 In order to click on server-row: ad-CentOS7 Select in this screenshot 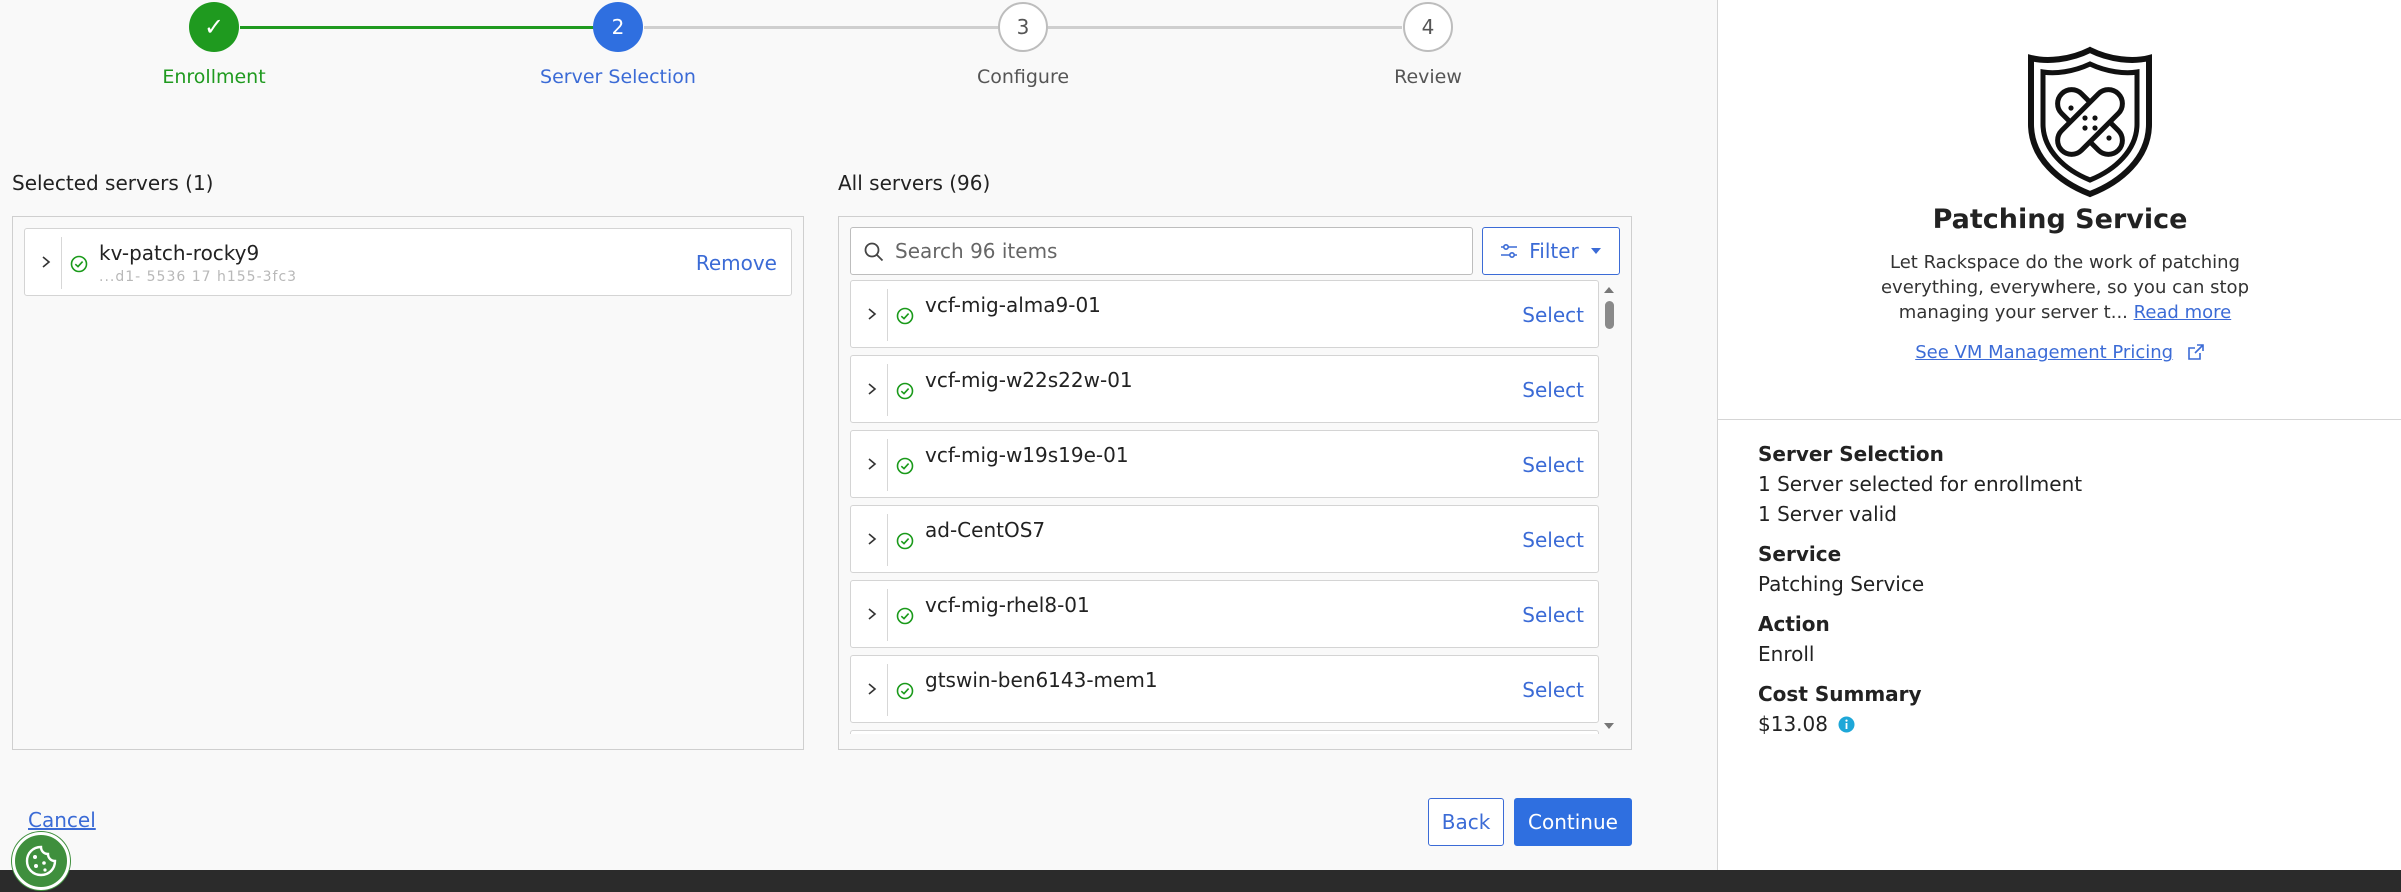, I will do `click(1224, 539)`.